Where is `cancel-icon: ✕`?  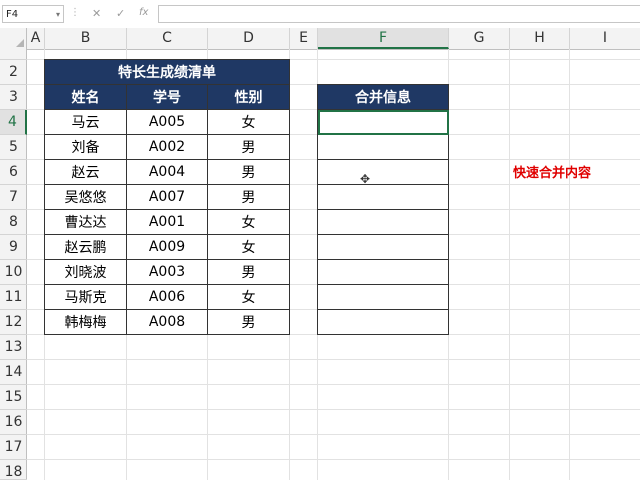
cancel-icon: ✕ is located at coordinates (96, 13).